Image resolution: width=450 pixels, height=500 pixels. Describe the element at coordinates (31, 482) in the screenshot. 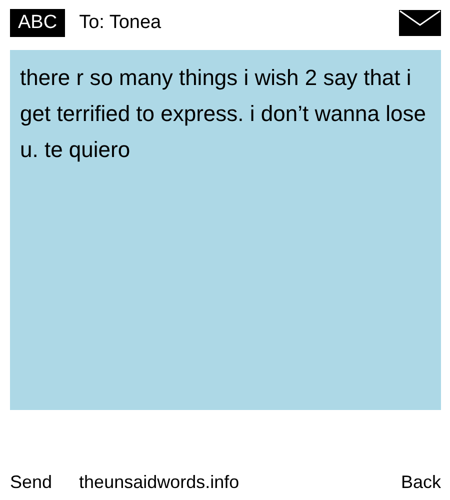

I see `send-button: Send` at that location.